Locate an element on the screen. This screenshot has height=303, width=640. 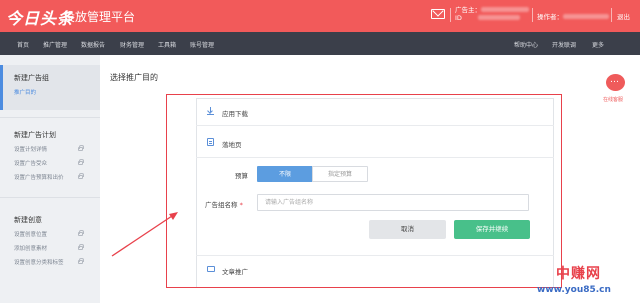
annotation-arrow is located at coordinates (144, 234).